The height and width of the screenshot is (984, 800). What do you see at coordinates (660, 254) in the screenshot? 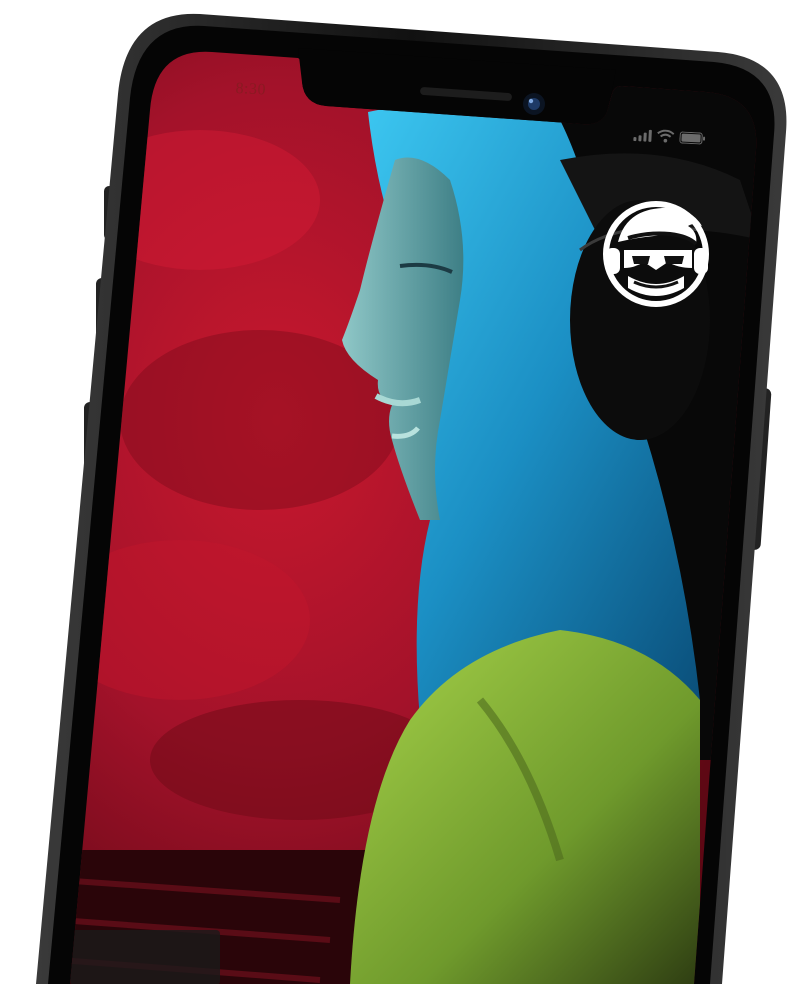
I see `gamer-headset-mascot-icon` at bounding box center [660, 254].